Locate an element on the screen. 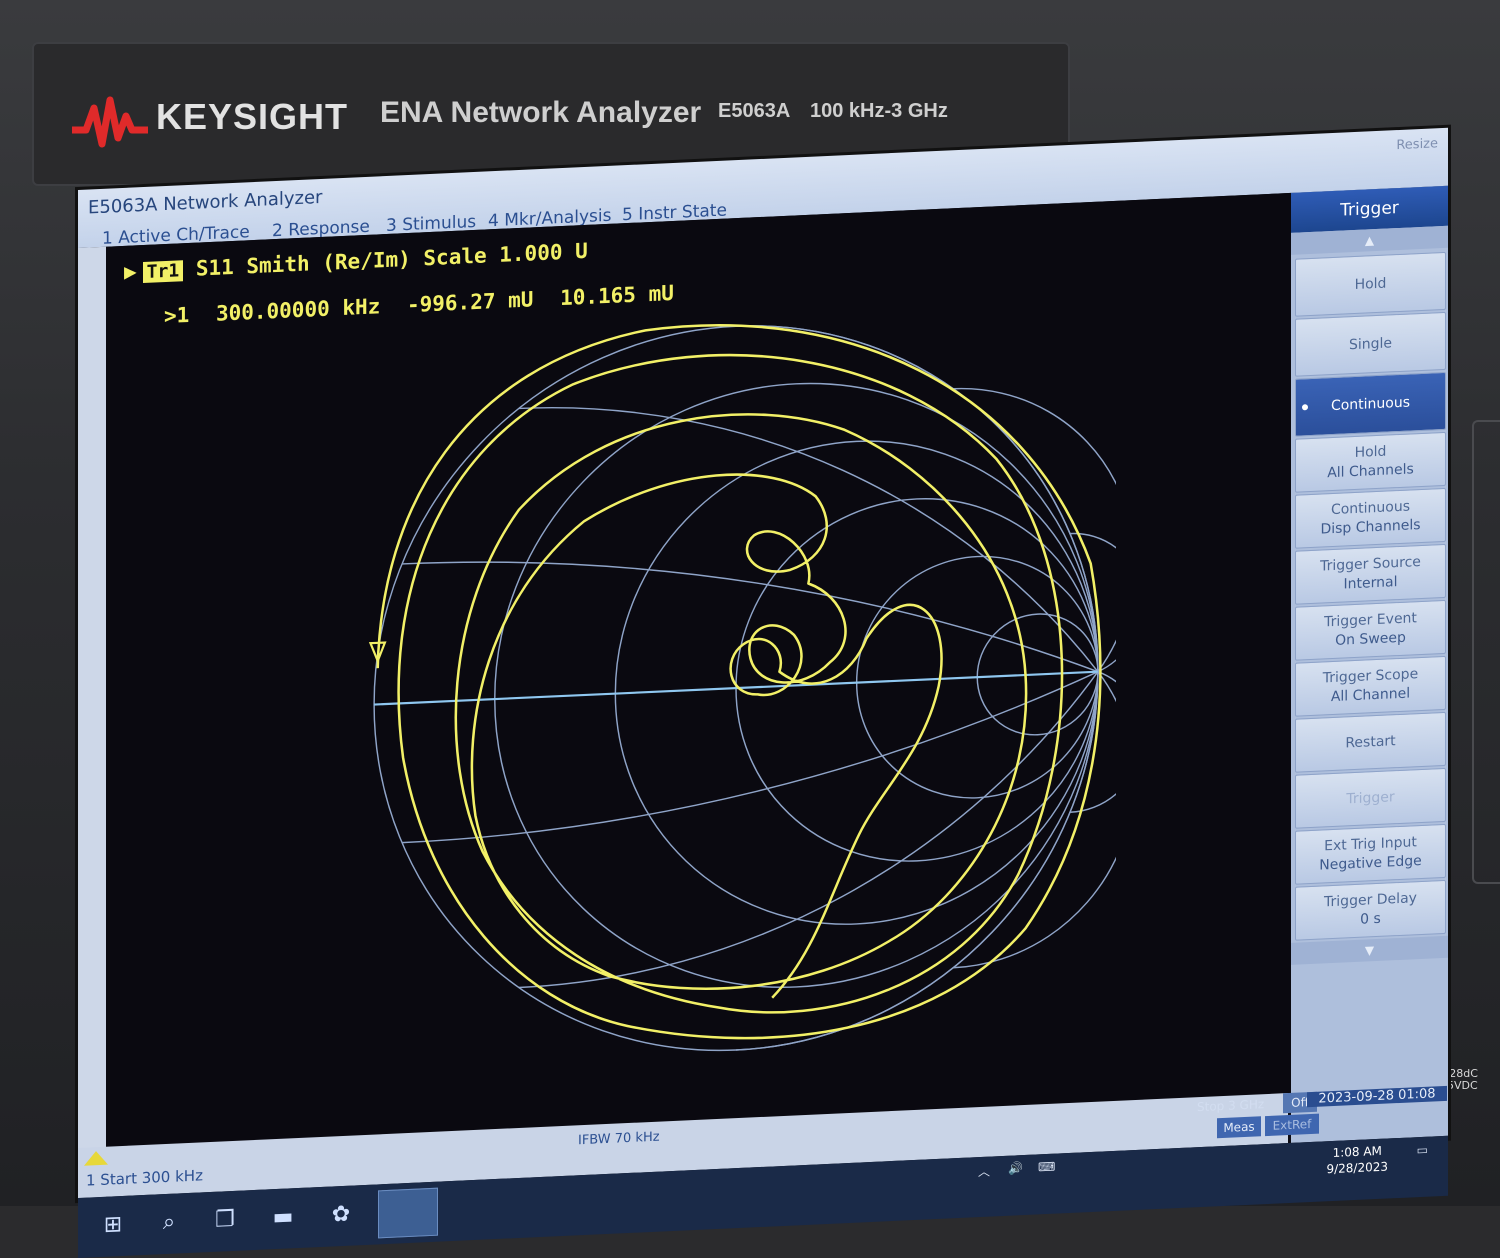 Image resolution: width=1500 pixels, height=1258 pixels. softkey-label: Trigger Delay is located at coordinates (1370, 900).